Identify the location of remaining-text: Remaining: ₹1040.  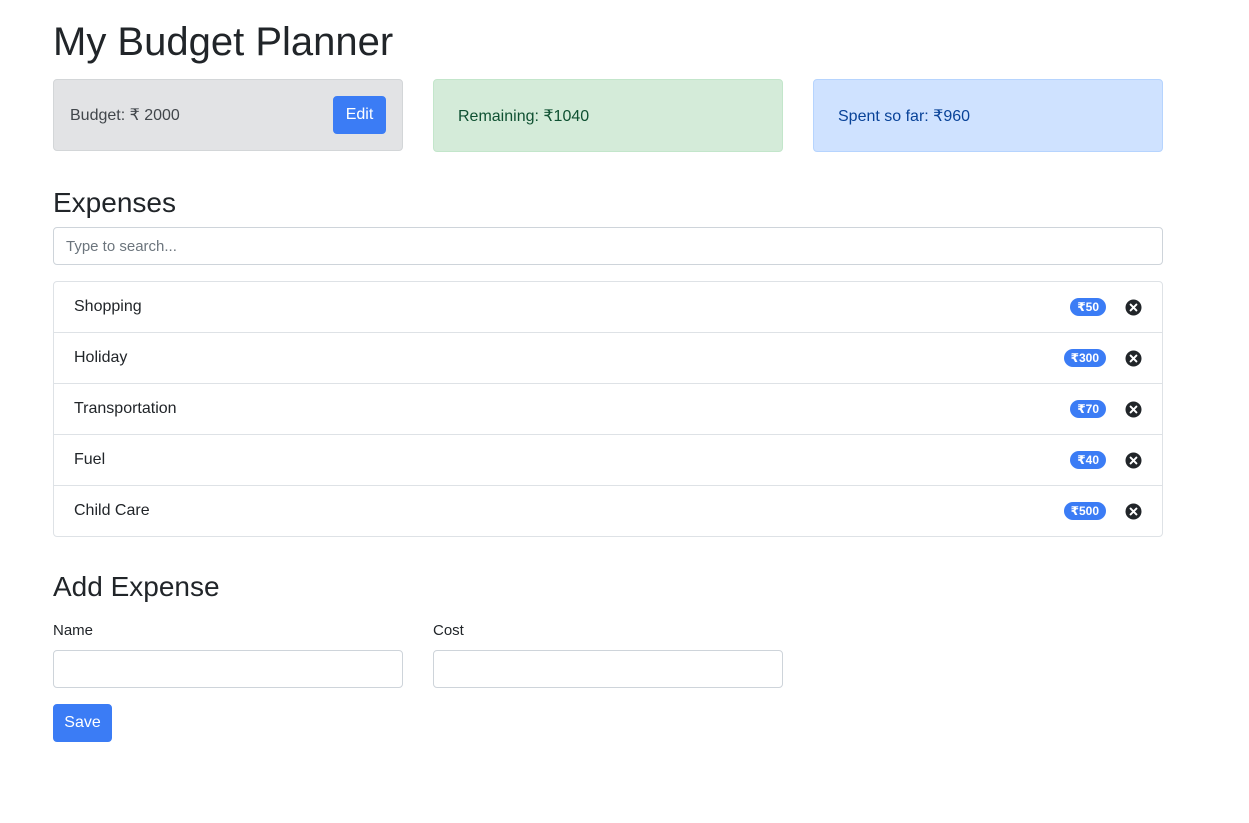
(524, 116).